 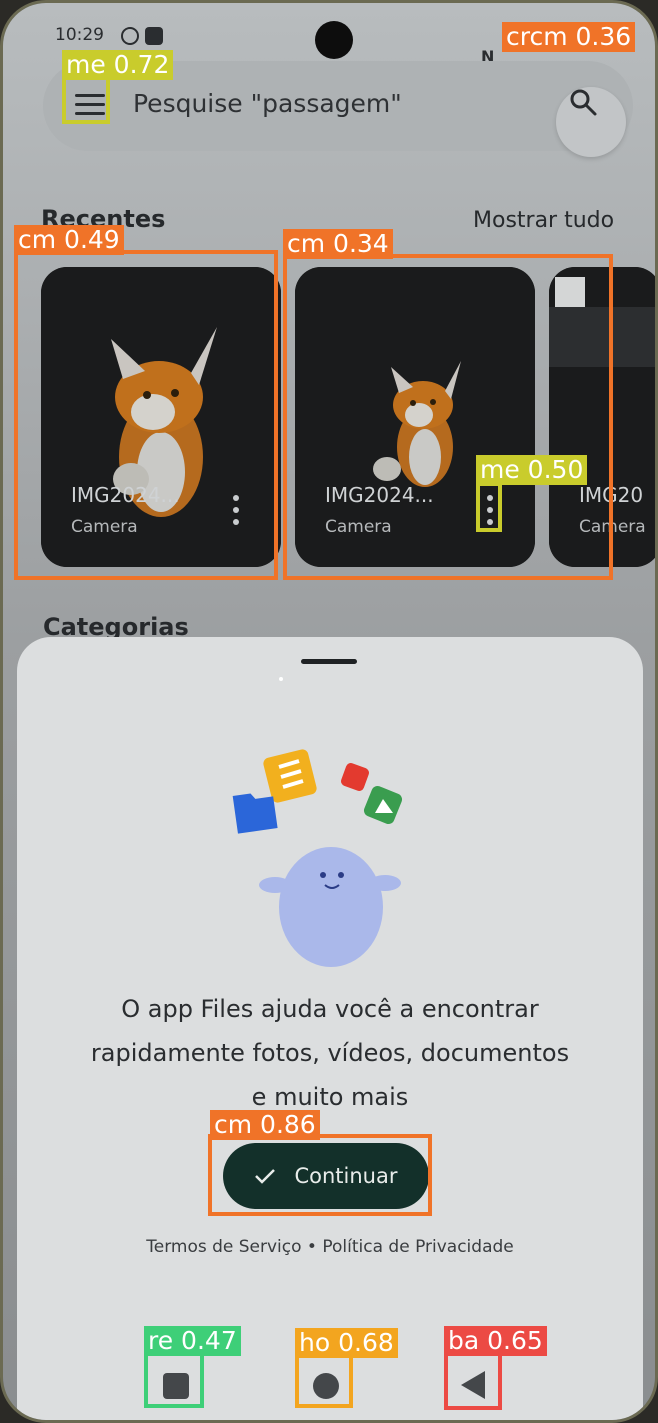 What do you see at coordinates (69, 240) in the screenshot?
I see `detection-label: cm 0.49` at bounding box center [69, 240].